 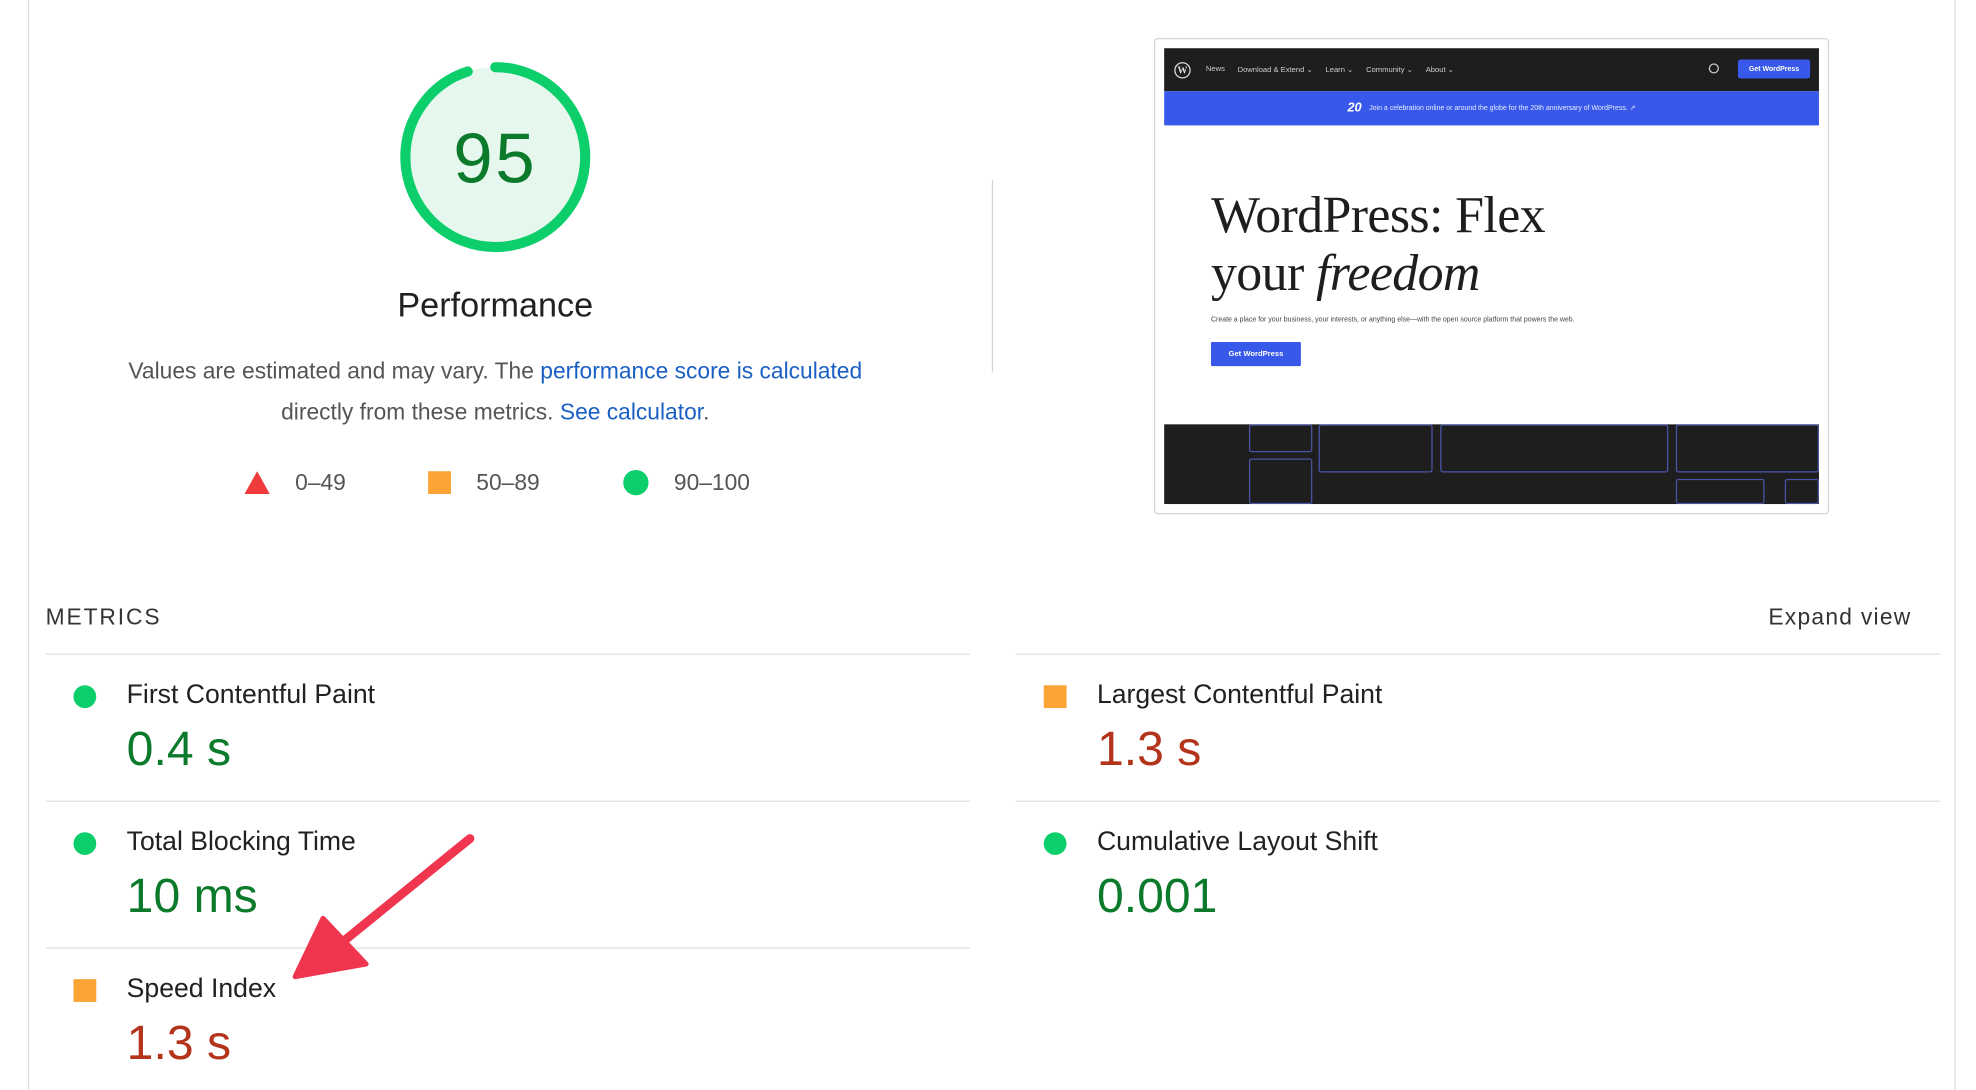 I want to click on wordpress-logo-icon: W, so click(x=1182, y=69).